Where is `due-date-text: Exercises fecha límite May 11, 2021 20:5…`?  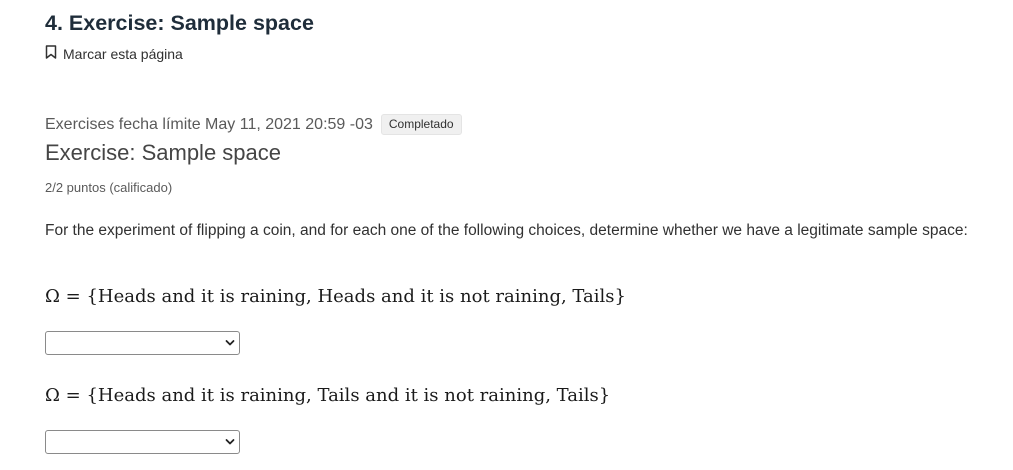
due-date-text: Exercises fecha límite May 11, 2021 20:5… is located at coordinates (209, 124).